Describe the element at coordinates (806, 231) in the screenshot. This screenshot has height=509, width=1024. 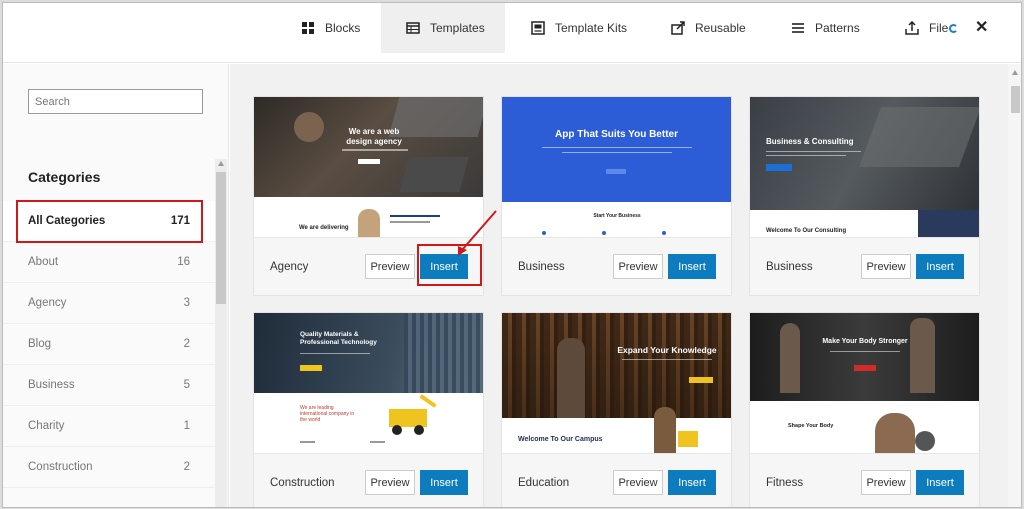
I see `template-sub-text: Welcome To Our Consulting` at that location.